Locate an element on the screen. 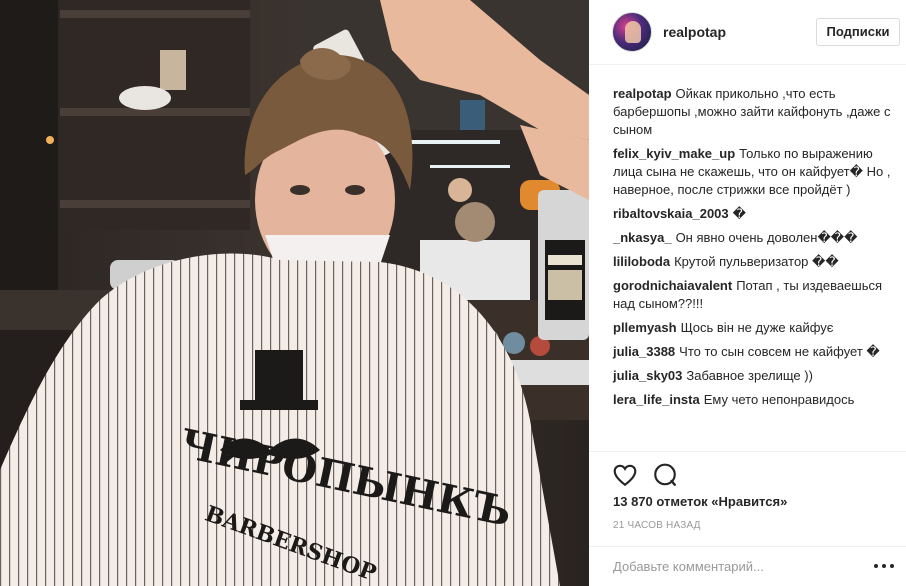 The height and width of the screenshot is (586, 906). heart-outline-icon is located at coordinates (625, 475).